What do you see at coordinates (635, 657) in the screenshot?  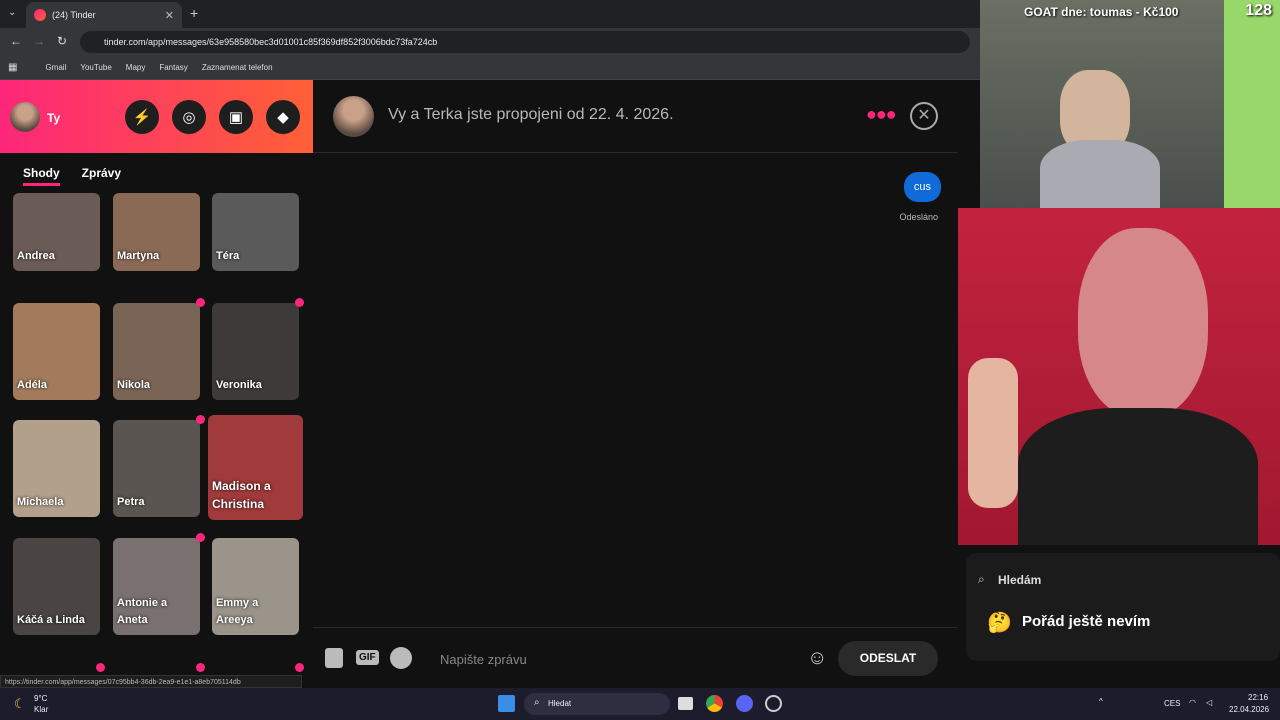 I see `message-input-bar: GIF Napište zprávu ☺ ODESLAT` at bounding box center [635, 657].